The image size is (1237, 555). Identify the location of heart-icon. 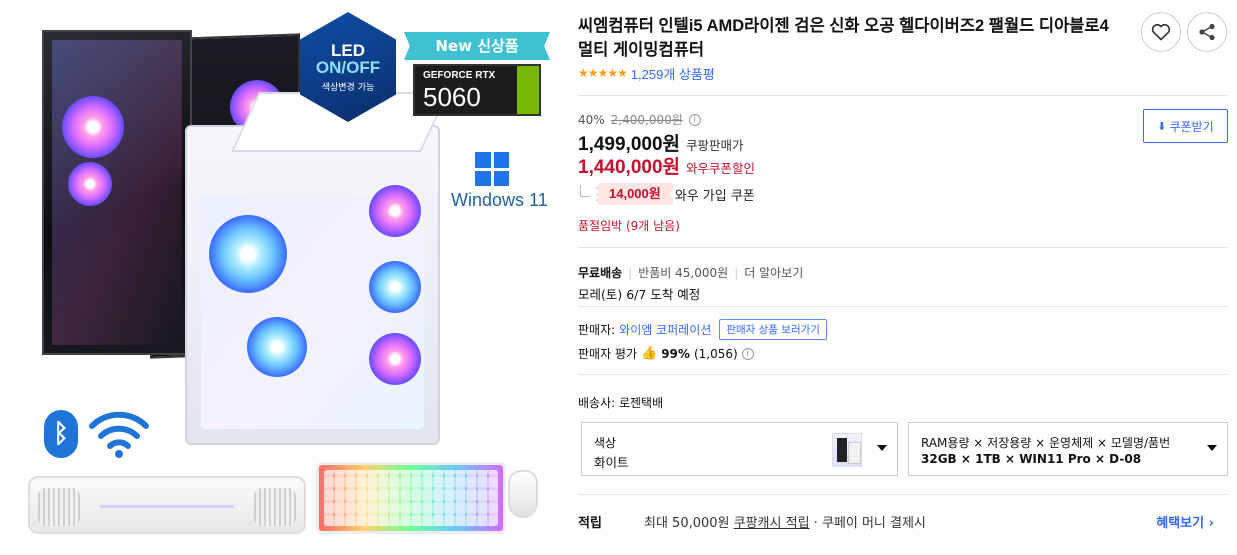
(1161, 32).